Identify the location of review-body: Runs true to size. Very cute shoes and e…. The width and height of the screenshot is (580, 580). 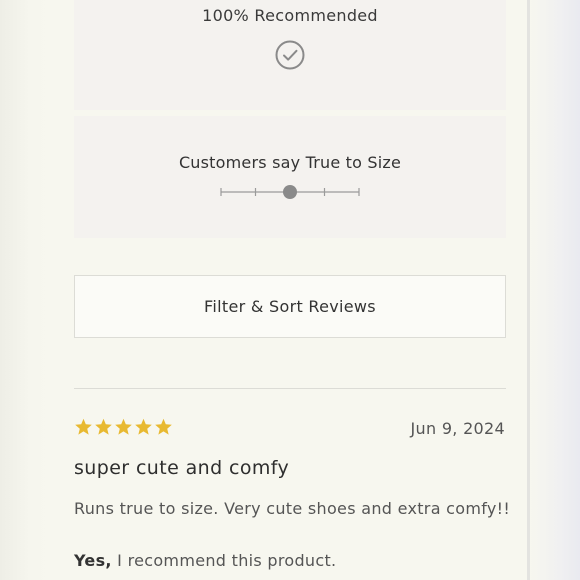
(292, 508).